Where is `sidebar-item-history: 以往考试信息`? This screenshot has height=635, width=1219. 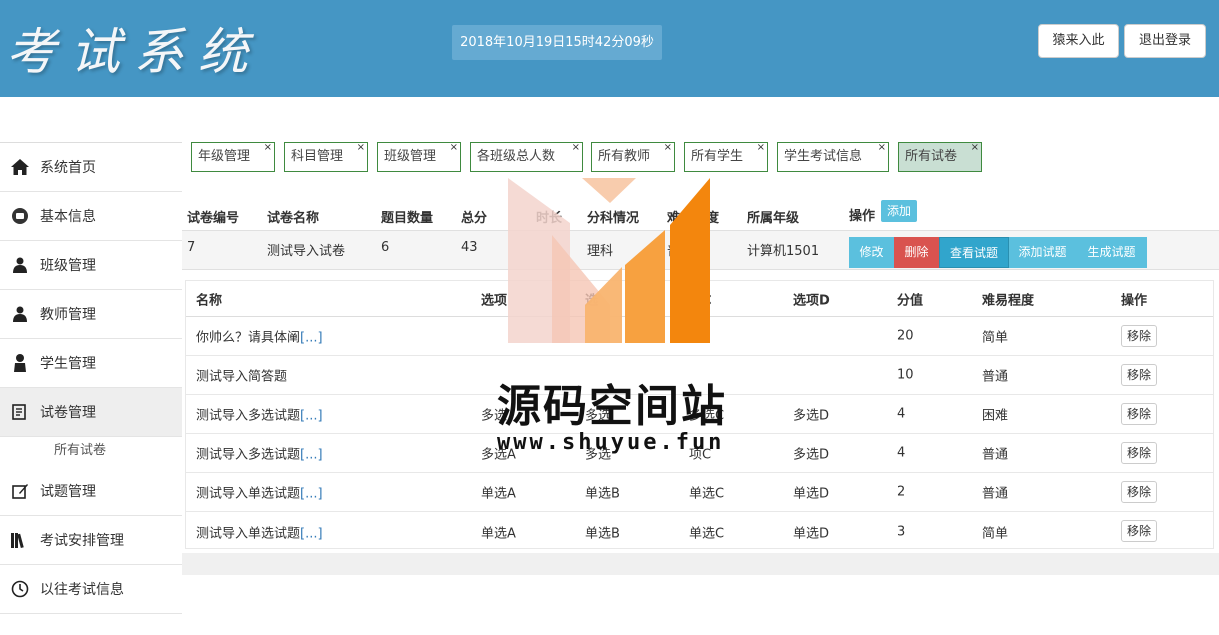 sidebar-item-history: 以往考试信息 is located at coordinates (91, 589).